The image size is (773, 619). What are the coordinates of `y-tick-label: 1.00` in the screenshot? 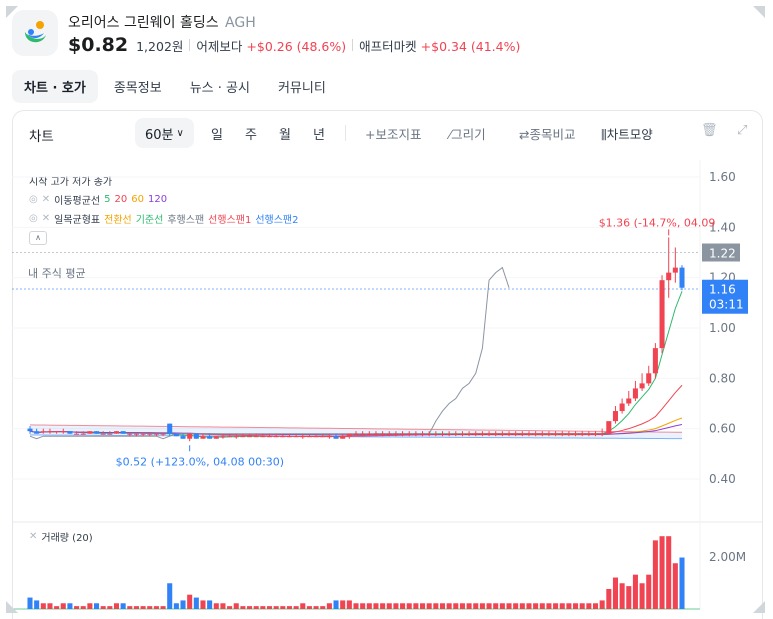 It's located at (722, 328).